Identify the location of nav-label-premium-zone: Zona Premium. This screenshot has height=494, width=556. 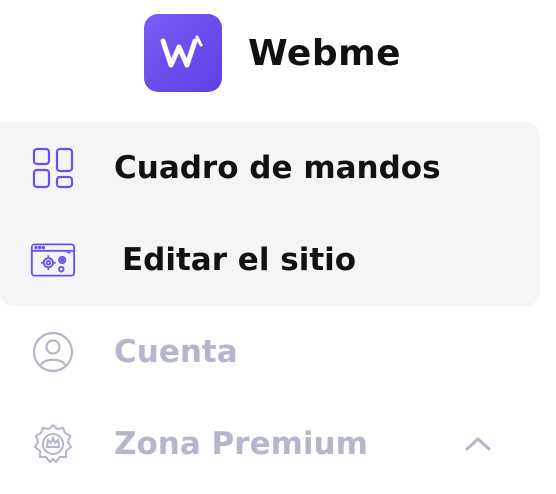
(241, 444).